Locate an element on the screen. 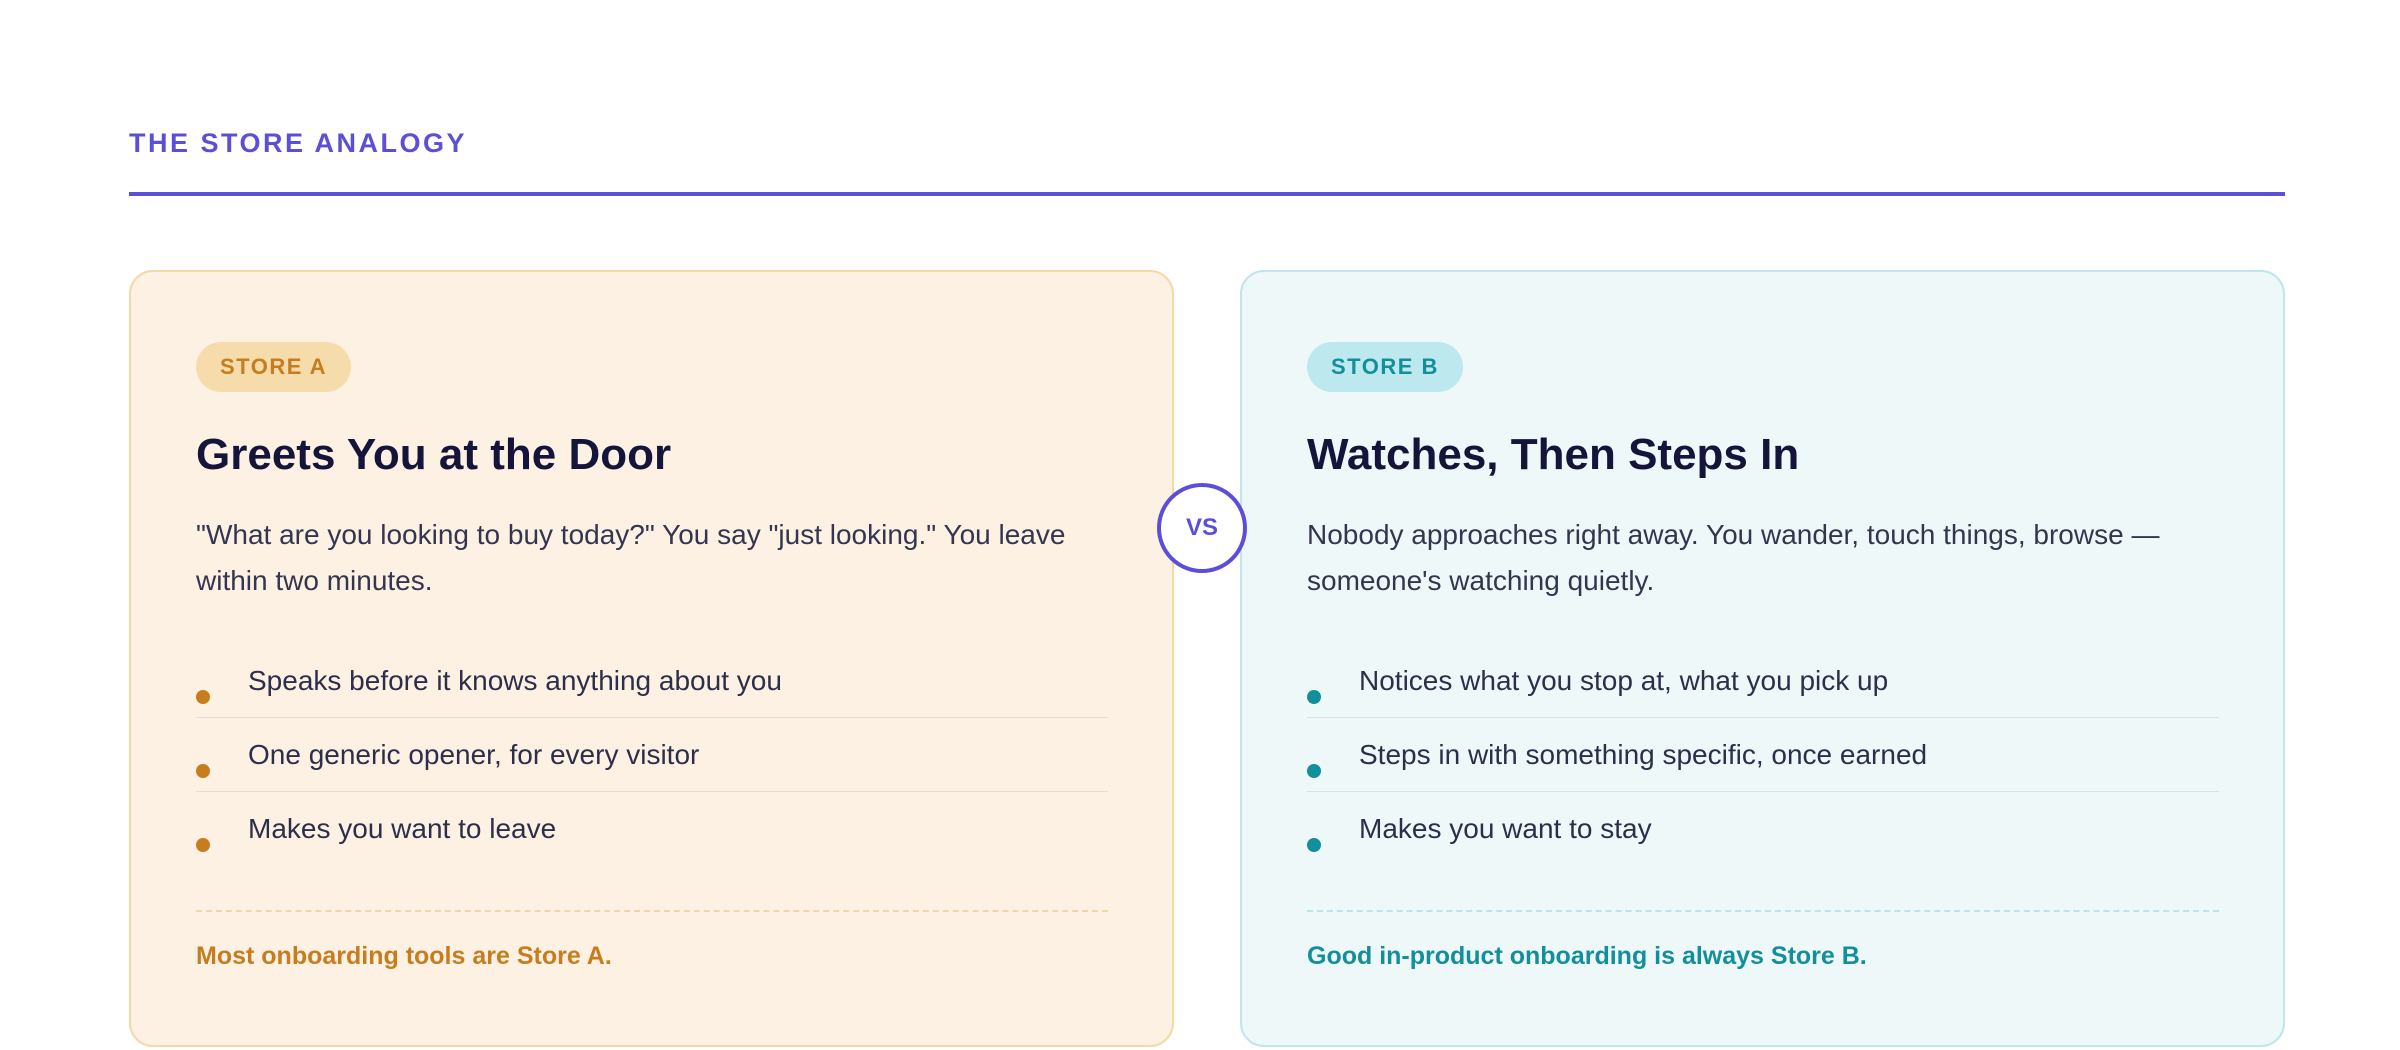 The height and width of the screenshot is (1050, 2400). bullet-text: Makes you want to stay is located at coordinates (1505, 828).